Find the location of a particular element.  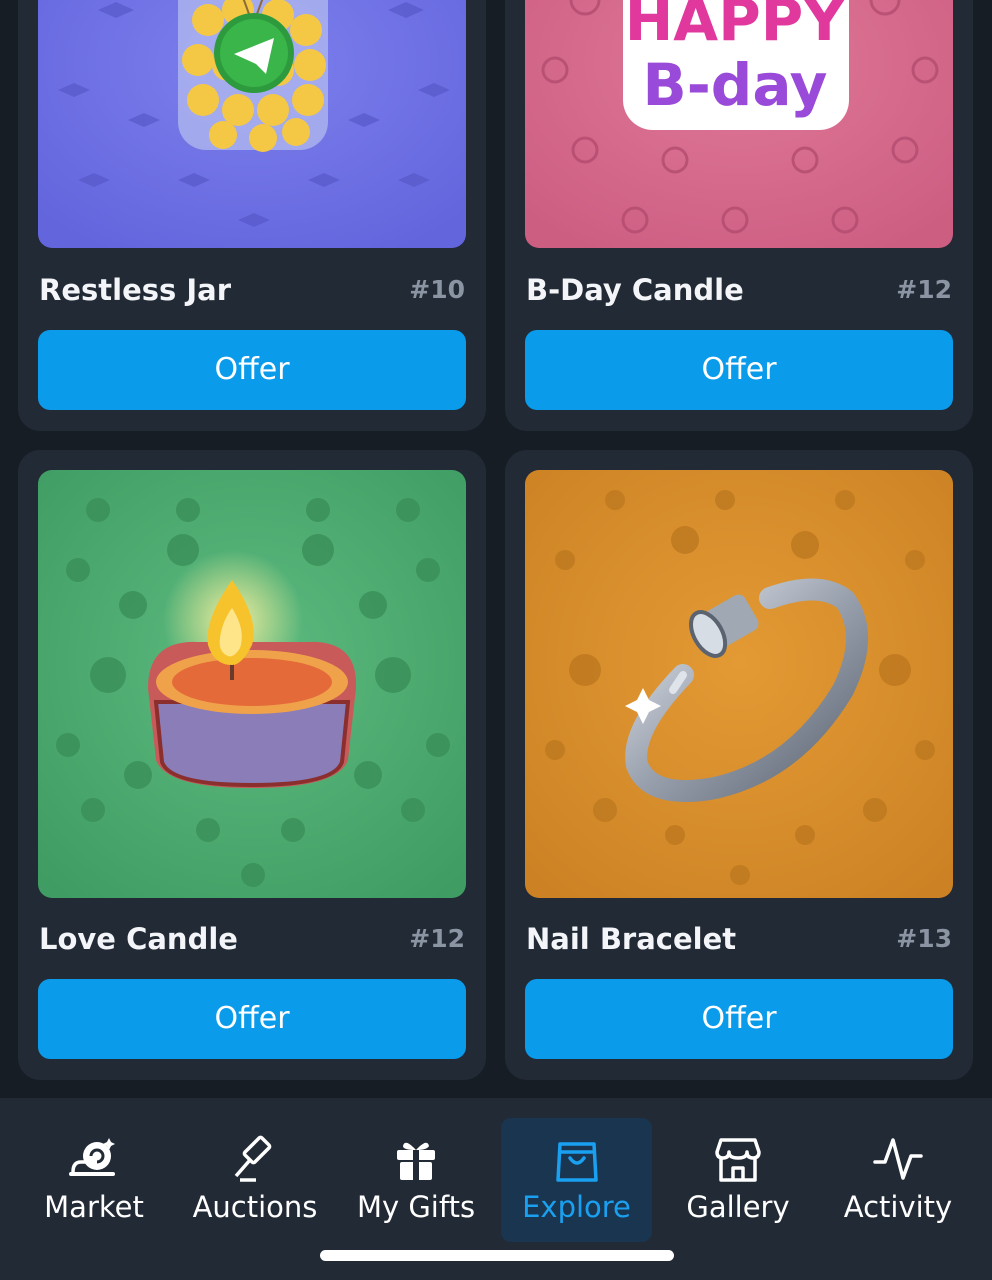

nav-item-auctions: Auctions is located at coordinates (255, 1180).